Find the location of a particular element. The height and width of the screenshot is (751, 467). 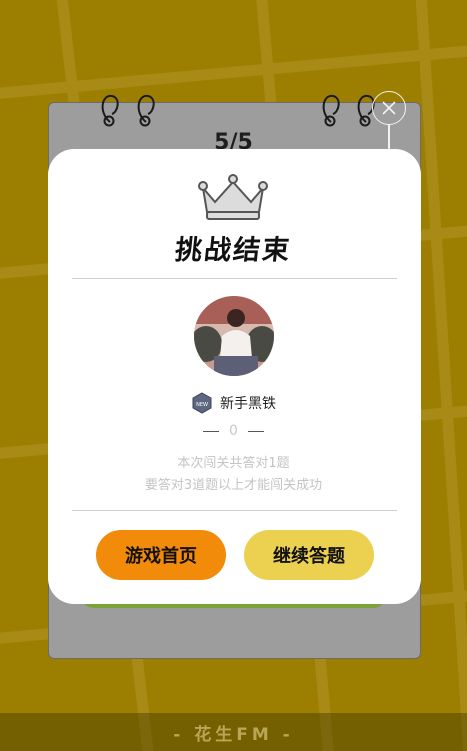

close-icon is located at coordinates (389, 108).